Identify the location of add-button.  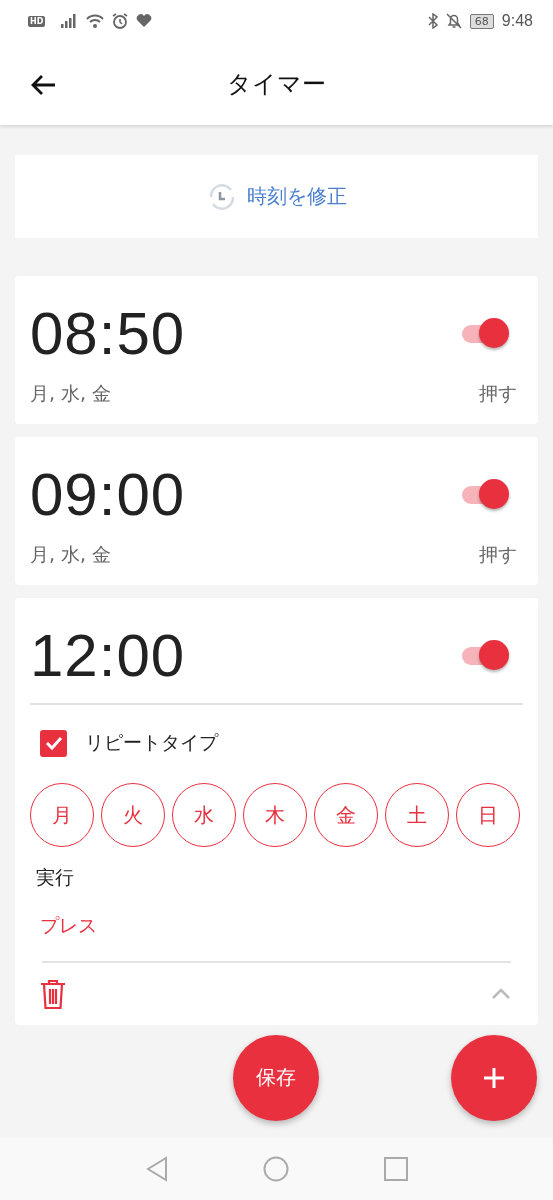
(494, 1077).